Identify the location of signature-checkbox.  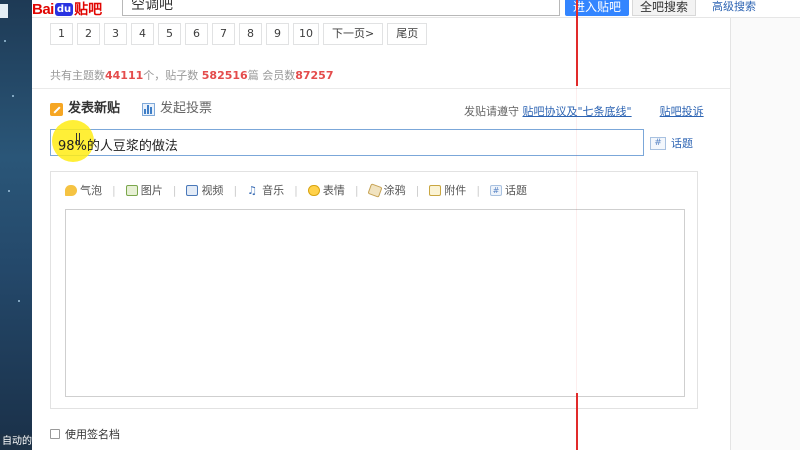
(55, 434).